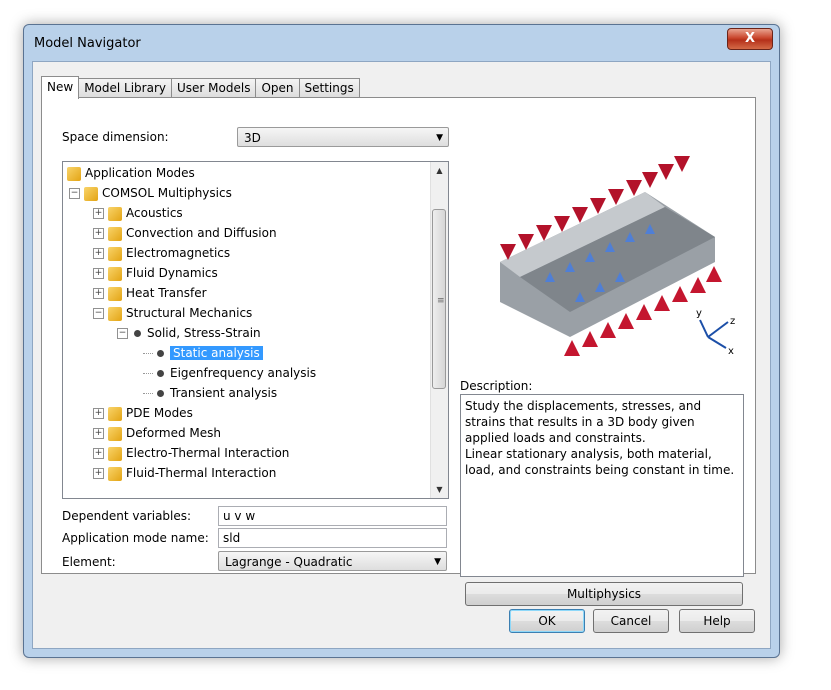 Image resolution: width=831 pixels, height=690 pixels. I want to click on tree-item: + Electro-Thermal Interaction, so click(191, 453).